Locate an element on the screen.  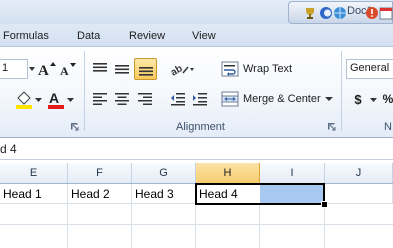
align-left-button is located at coordinates (100, 99).